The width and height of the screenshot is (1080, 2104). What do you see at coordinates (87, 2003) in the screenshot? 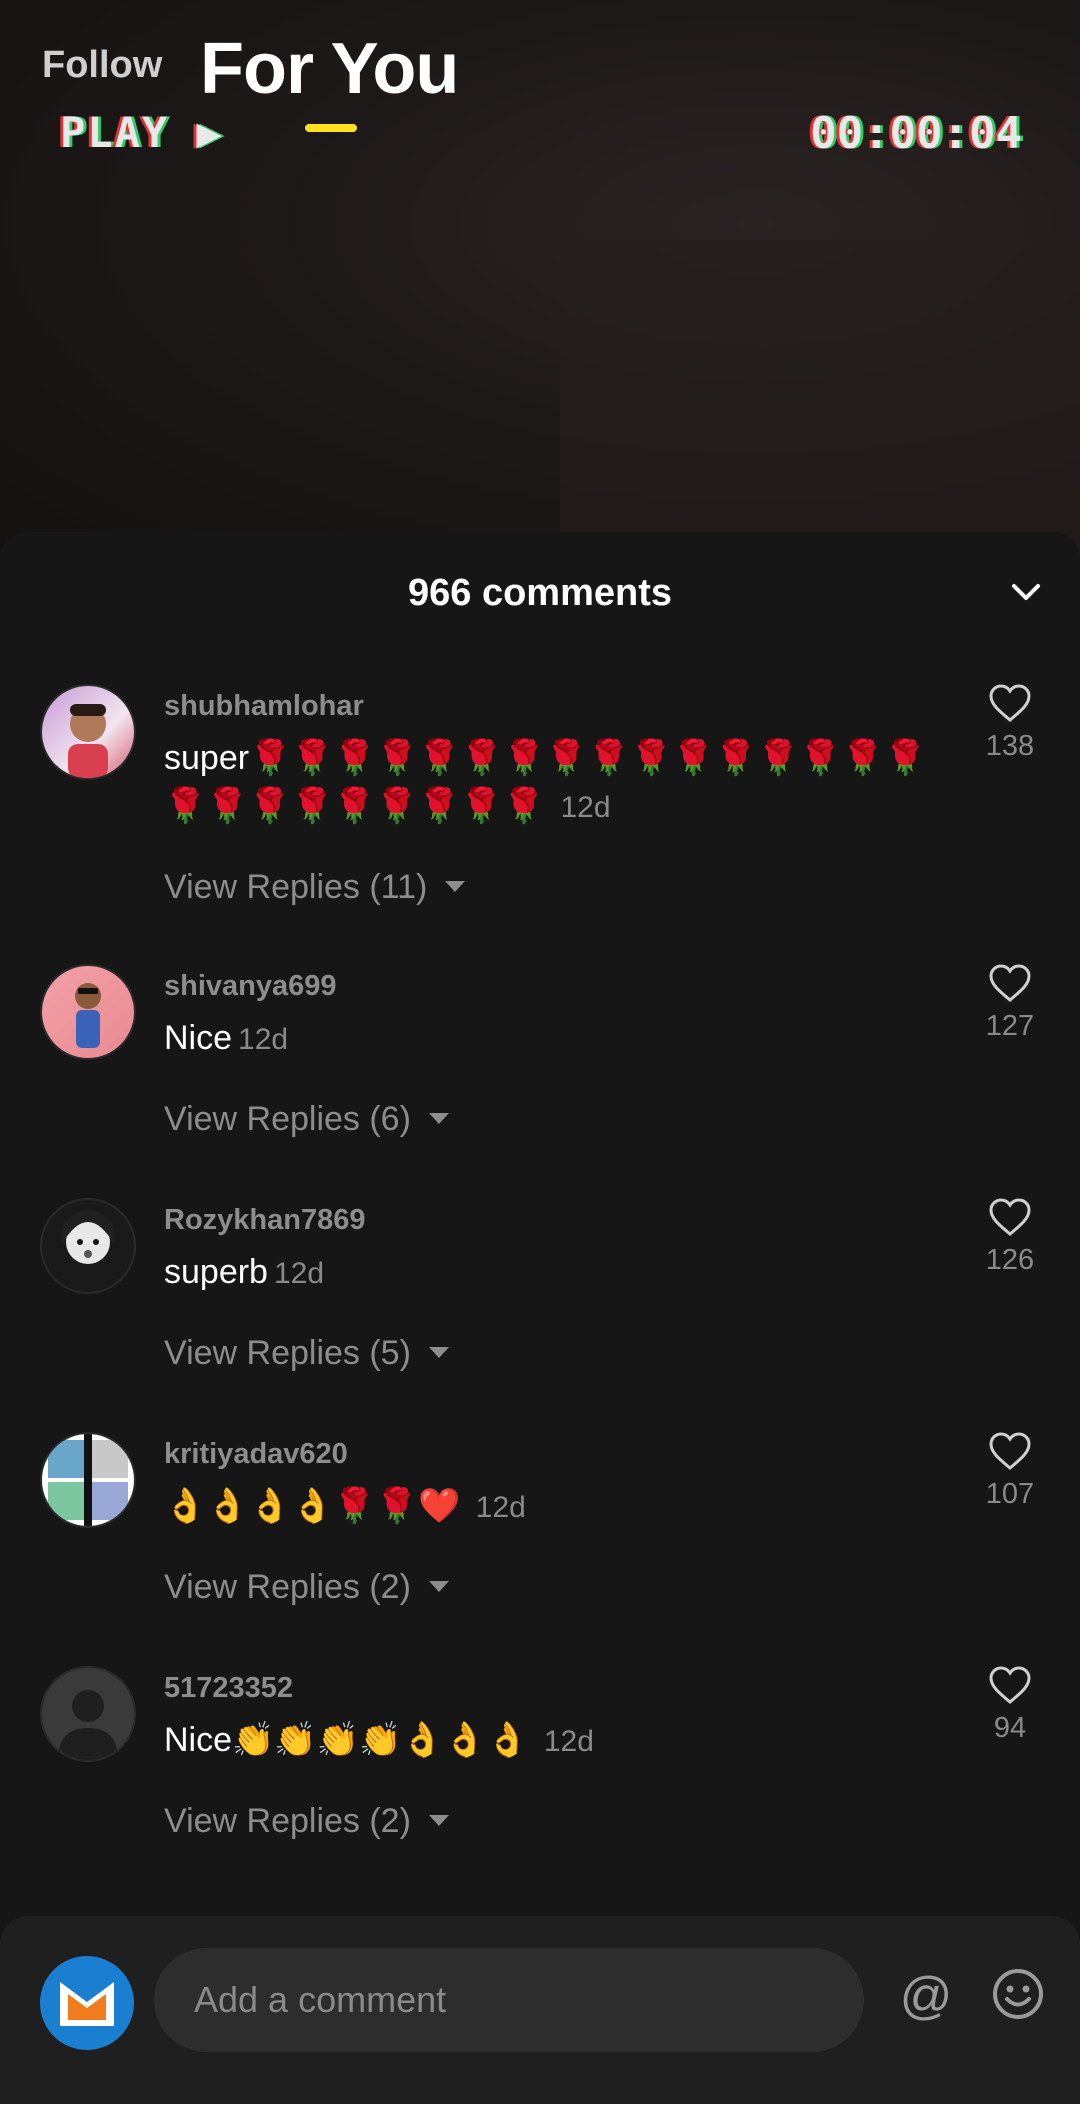
I see `app-logo-icon` at bounding box center [87, 2003].